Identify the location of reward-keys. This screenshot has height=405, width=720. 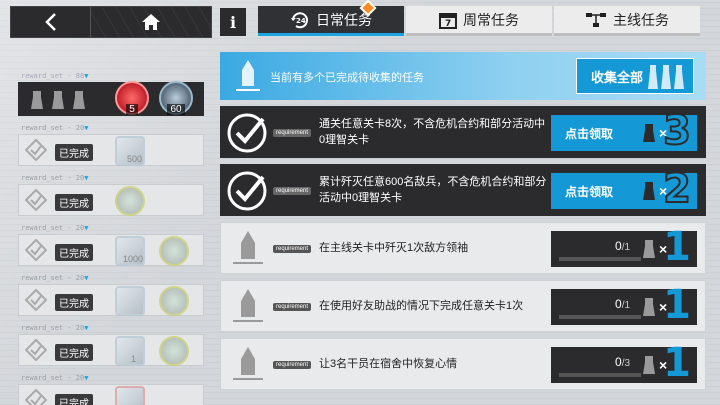
(58, 100).